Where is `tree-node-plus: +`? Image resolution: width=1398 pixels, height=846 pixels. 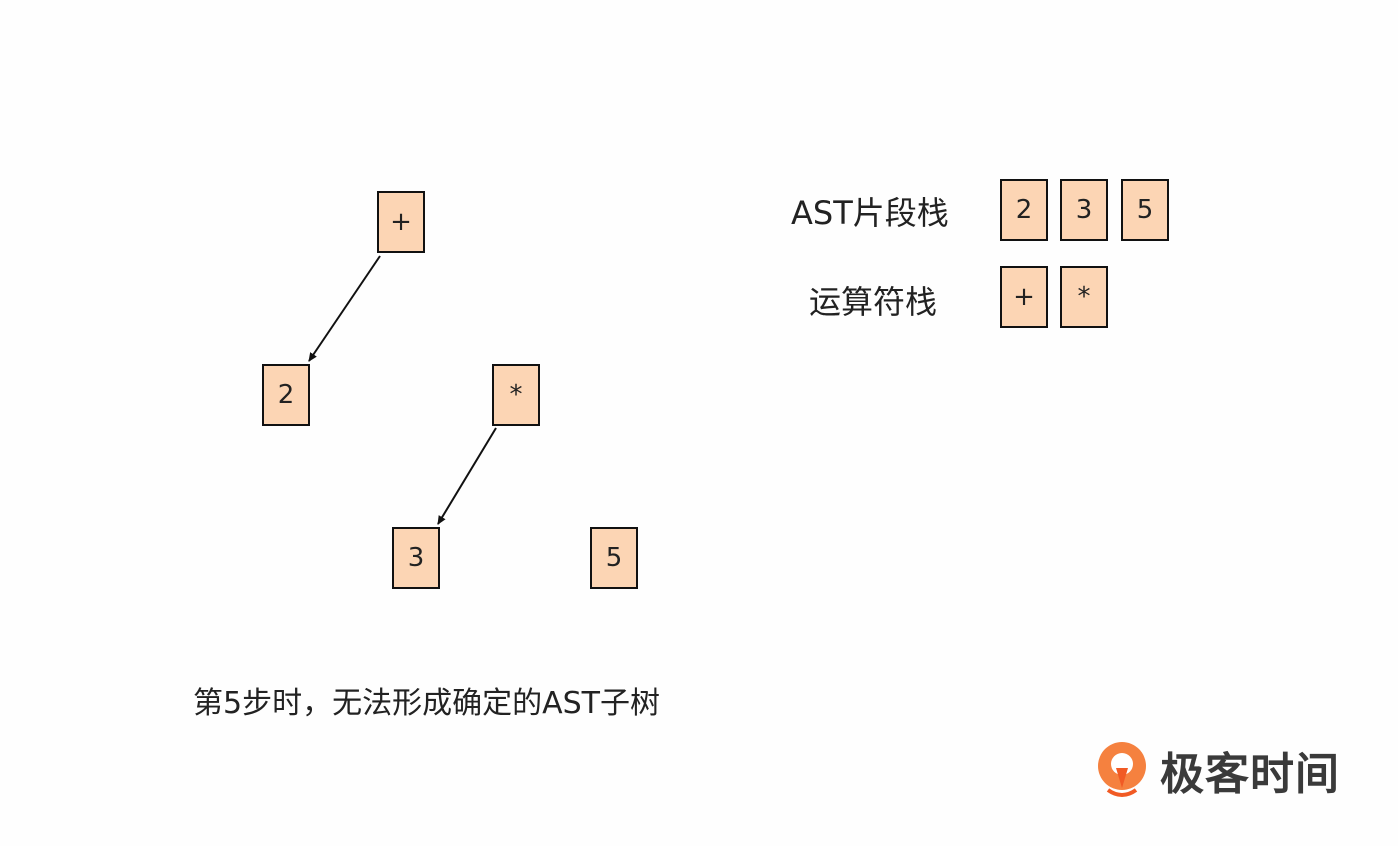 tree-node-plus: + is located at coordinates (401, 222).